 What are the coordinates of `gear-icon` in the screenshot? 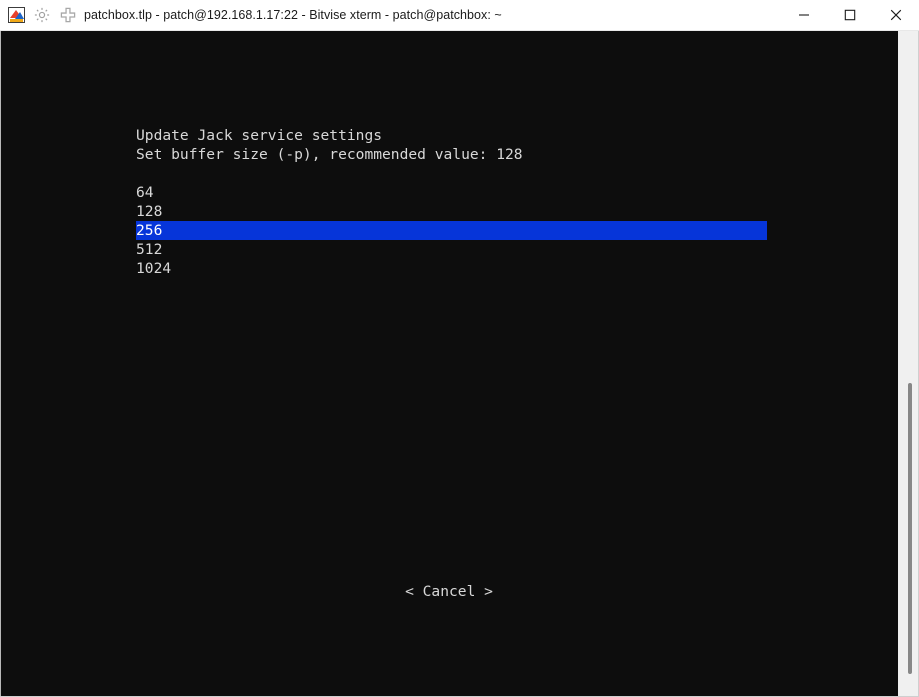 It's located at (42, 15).